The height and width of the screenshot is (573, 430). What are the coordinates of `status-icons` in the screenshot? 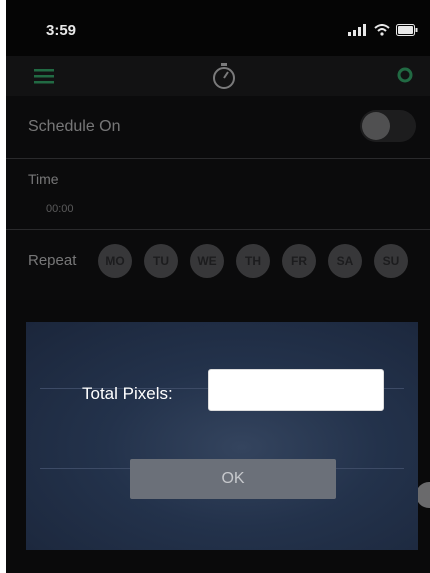 It's located at (383, 30).